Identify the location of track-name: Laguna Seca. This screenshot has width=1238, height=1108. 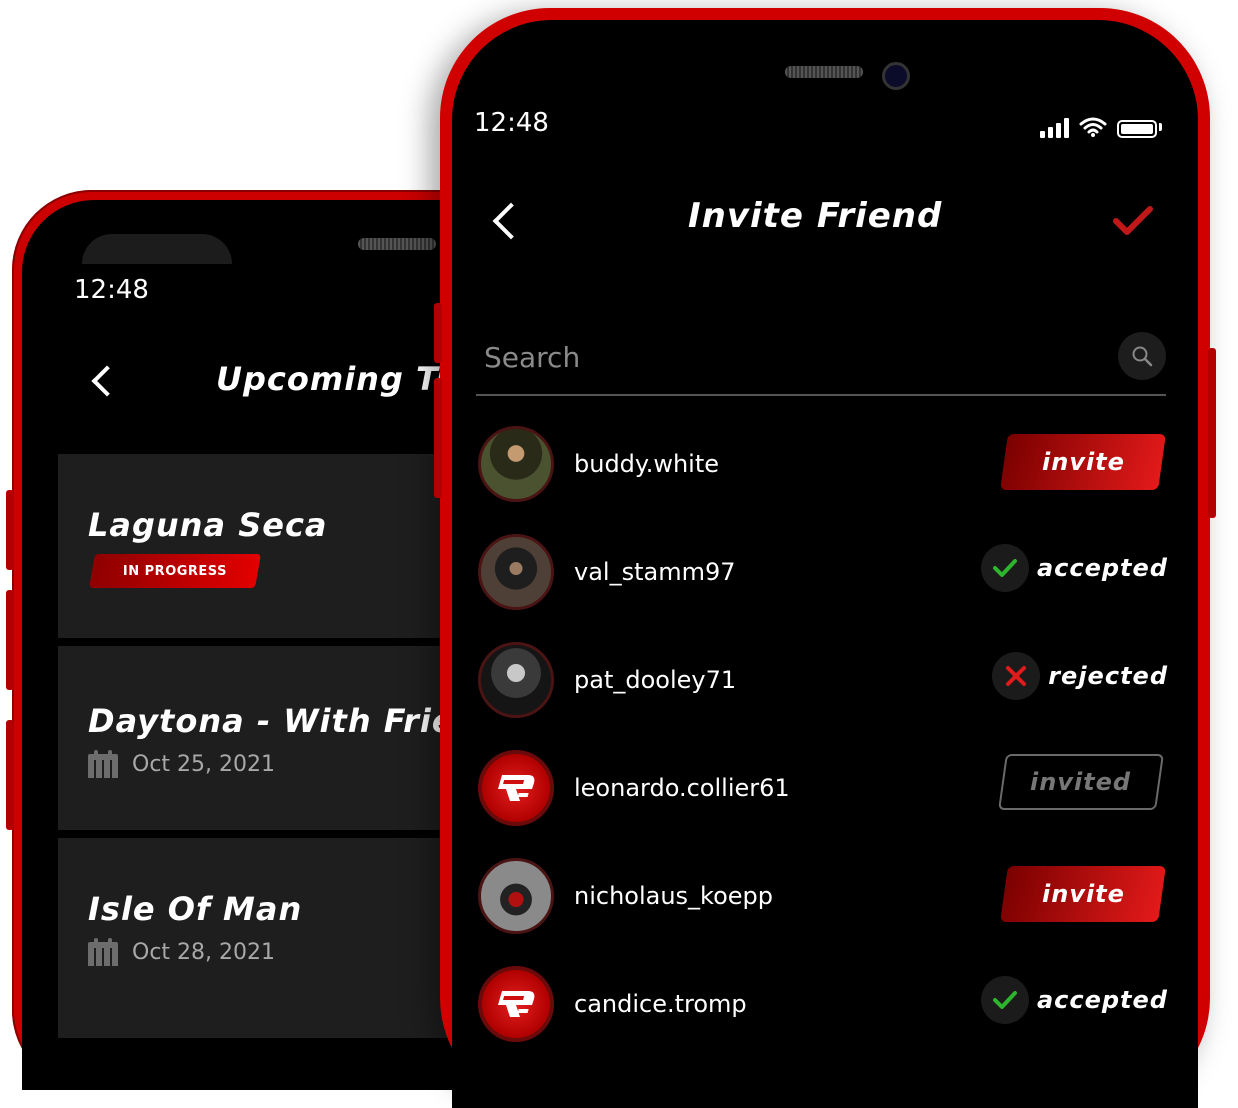
(208, 525).